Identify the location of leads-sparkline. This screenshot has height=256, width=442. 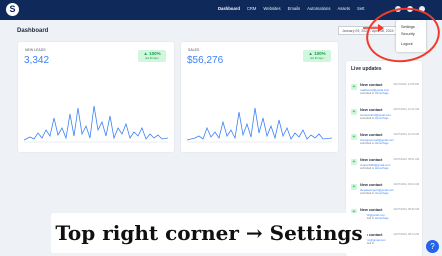
(96, 124).